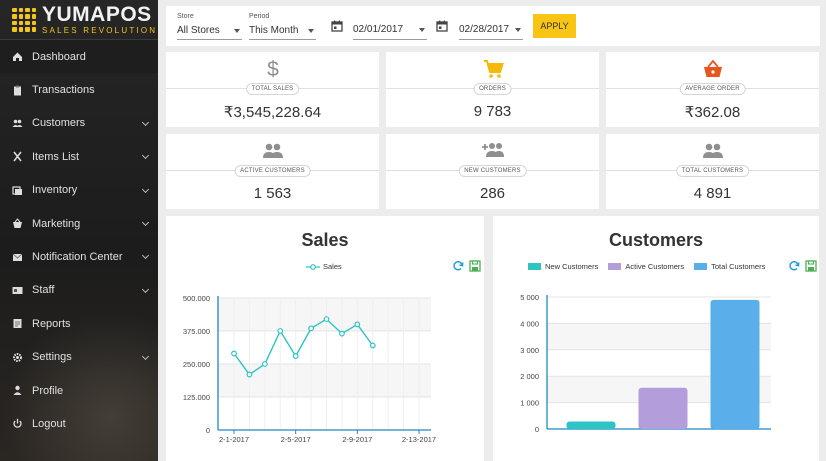  Describe the element at coordinates (59, 123) in the screenshot. I see `sidebar-item-label: Customers` at that location.